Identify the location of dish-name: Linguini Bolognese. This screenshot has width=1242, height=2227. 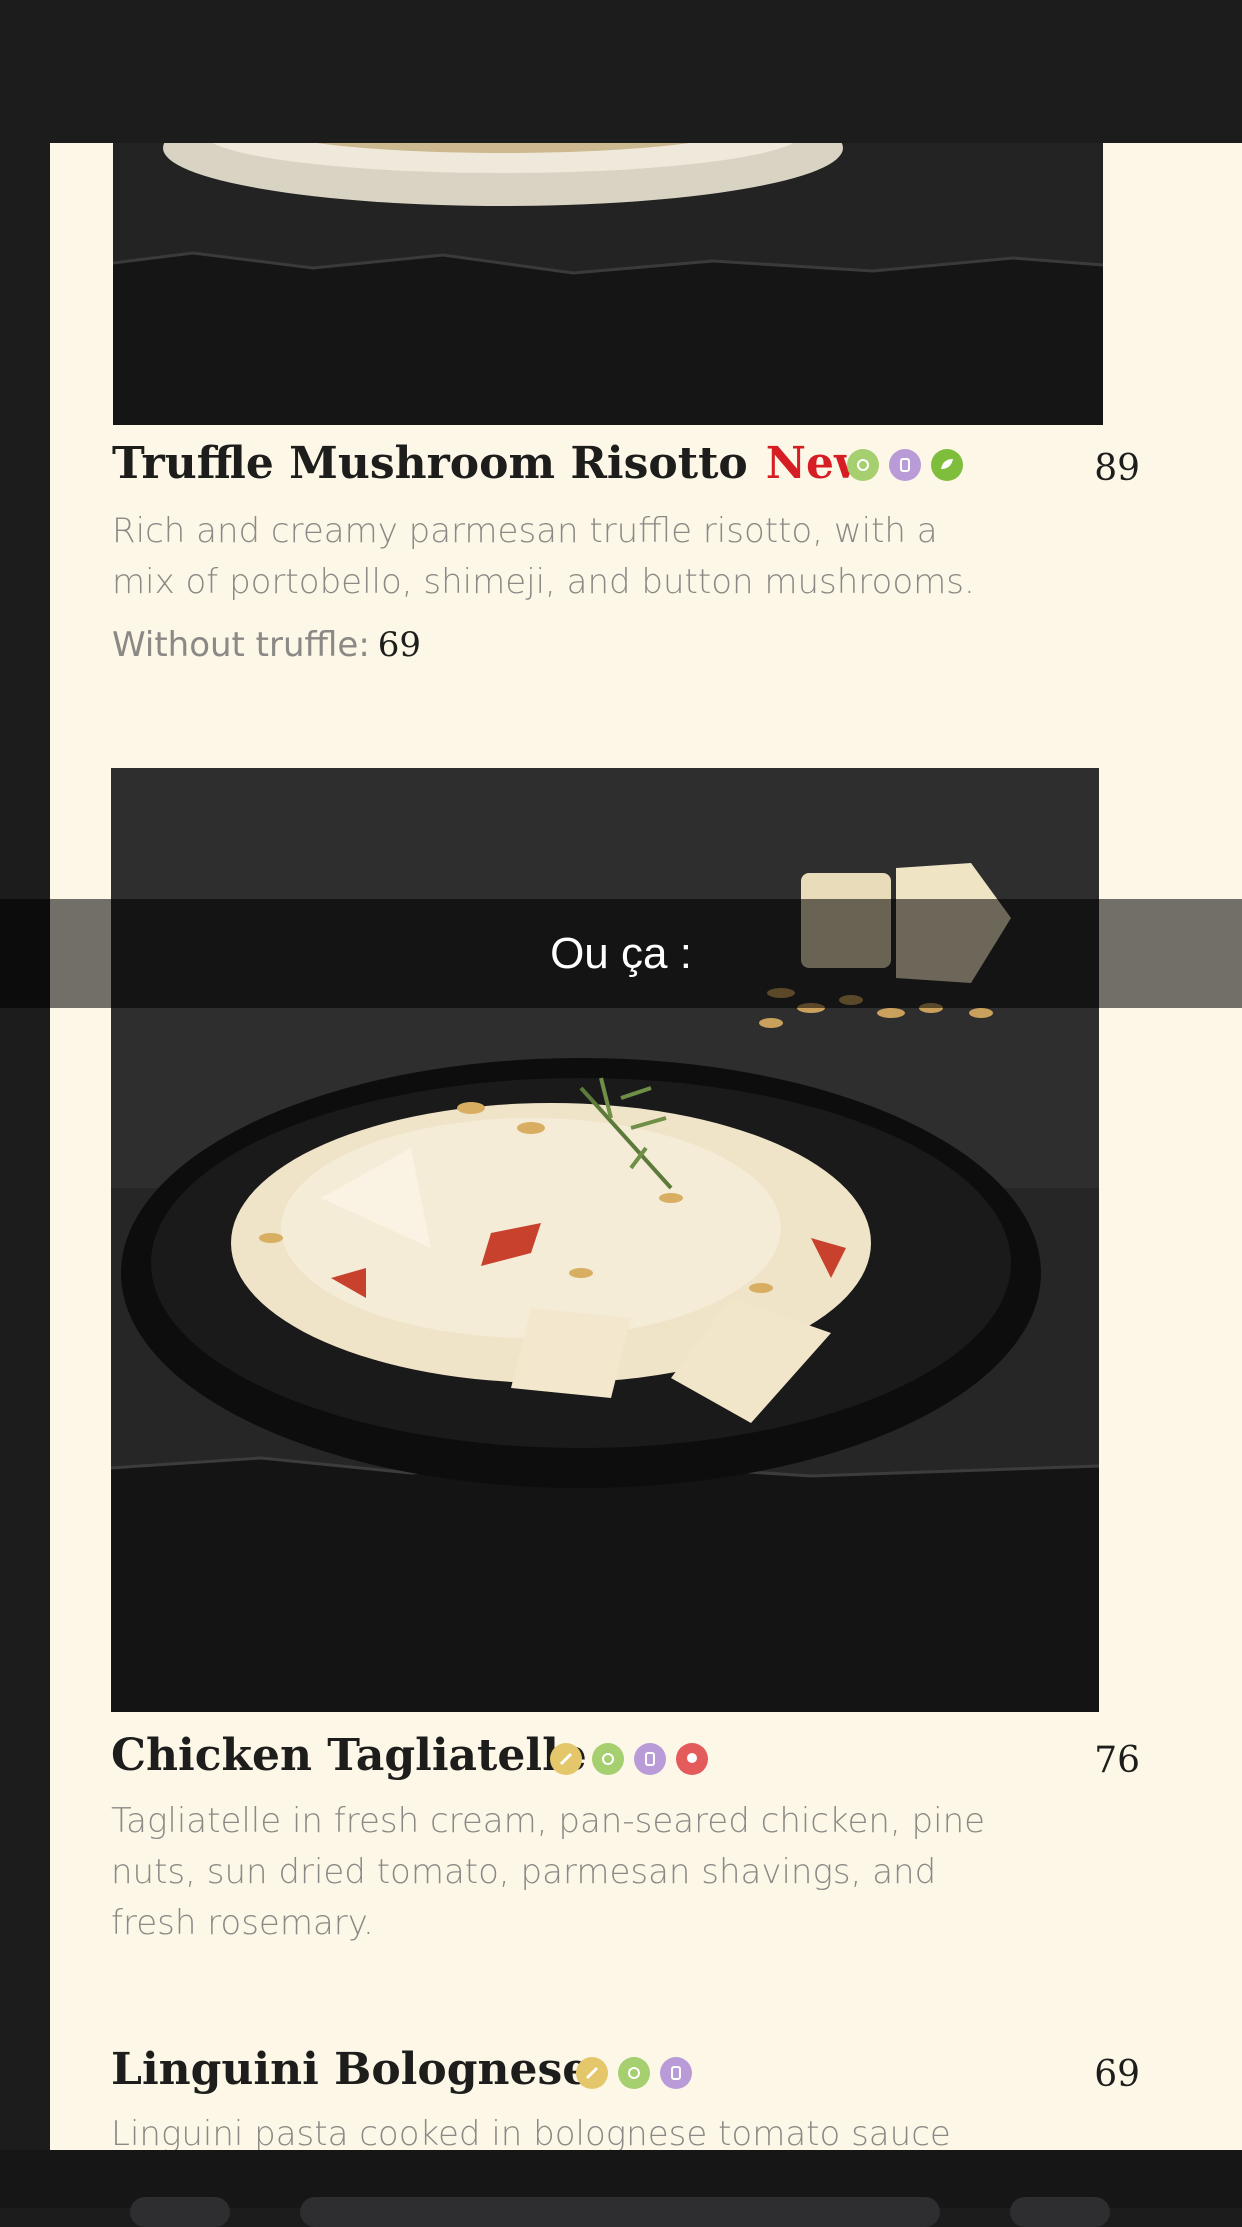
(350, 2069).